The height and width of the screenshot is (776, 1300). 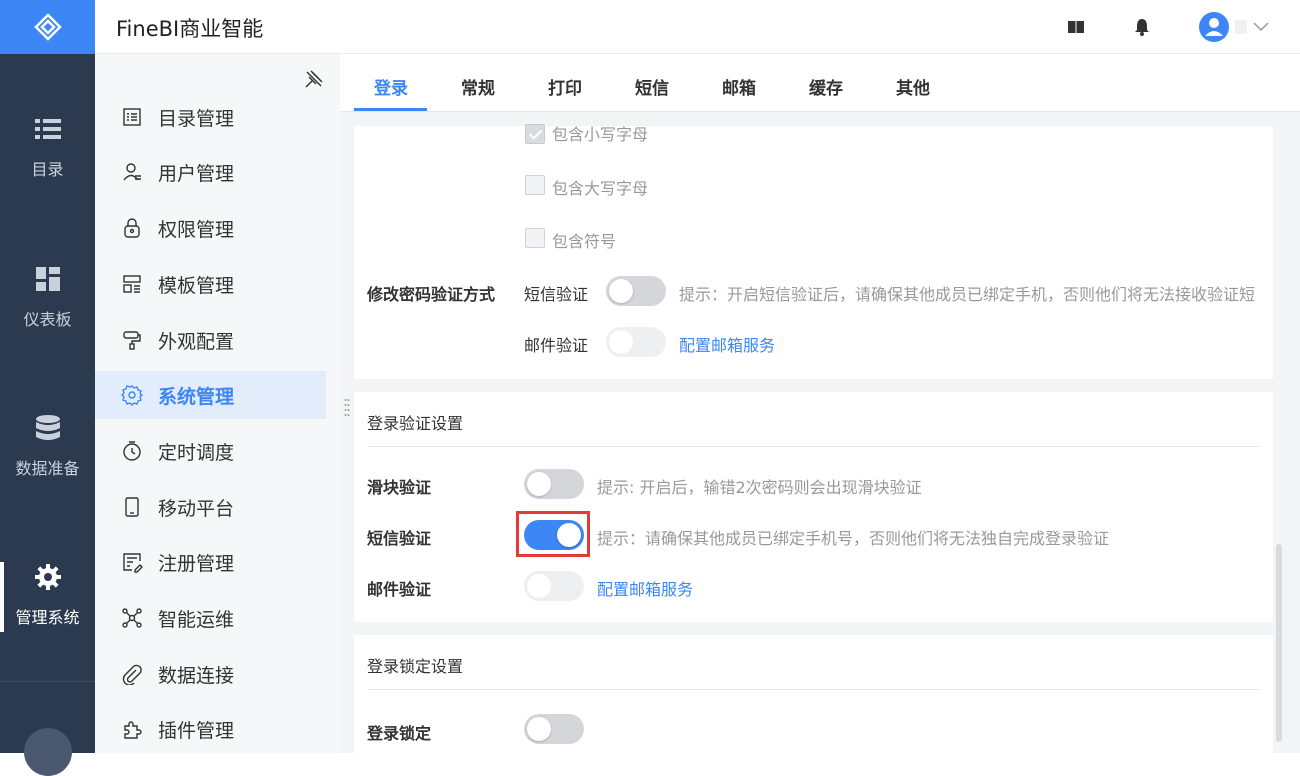 I want to click on tab-sms: 短信, so click(x=652, y=86).